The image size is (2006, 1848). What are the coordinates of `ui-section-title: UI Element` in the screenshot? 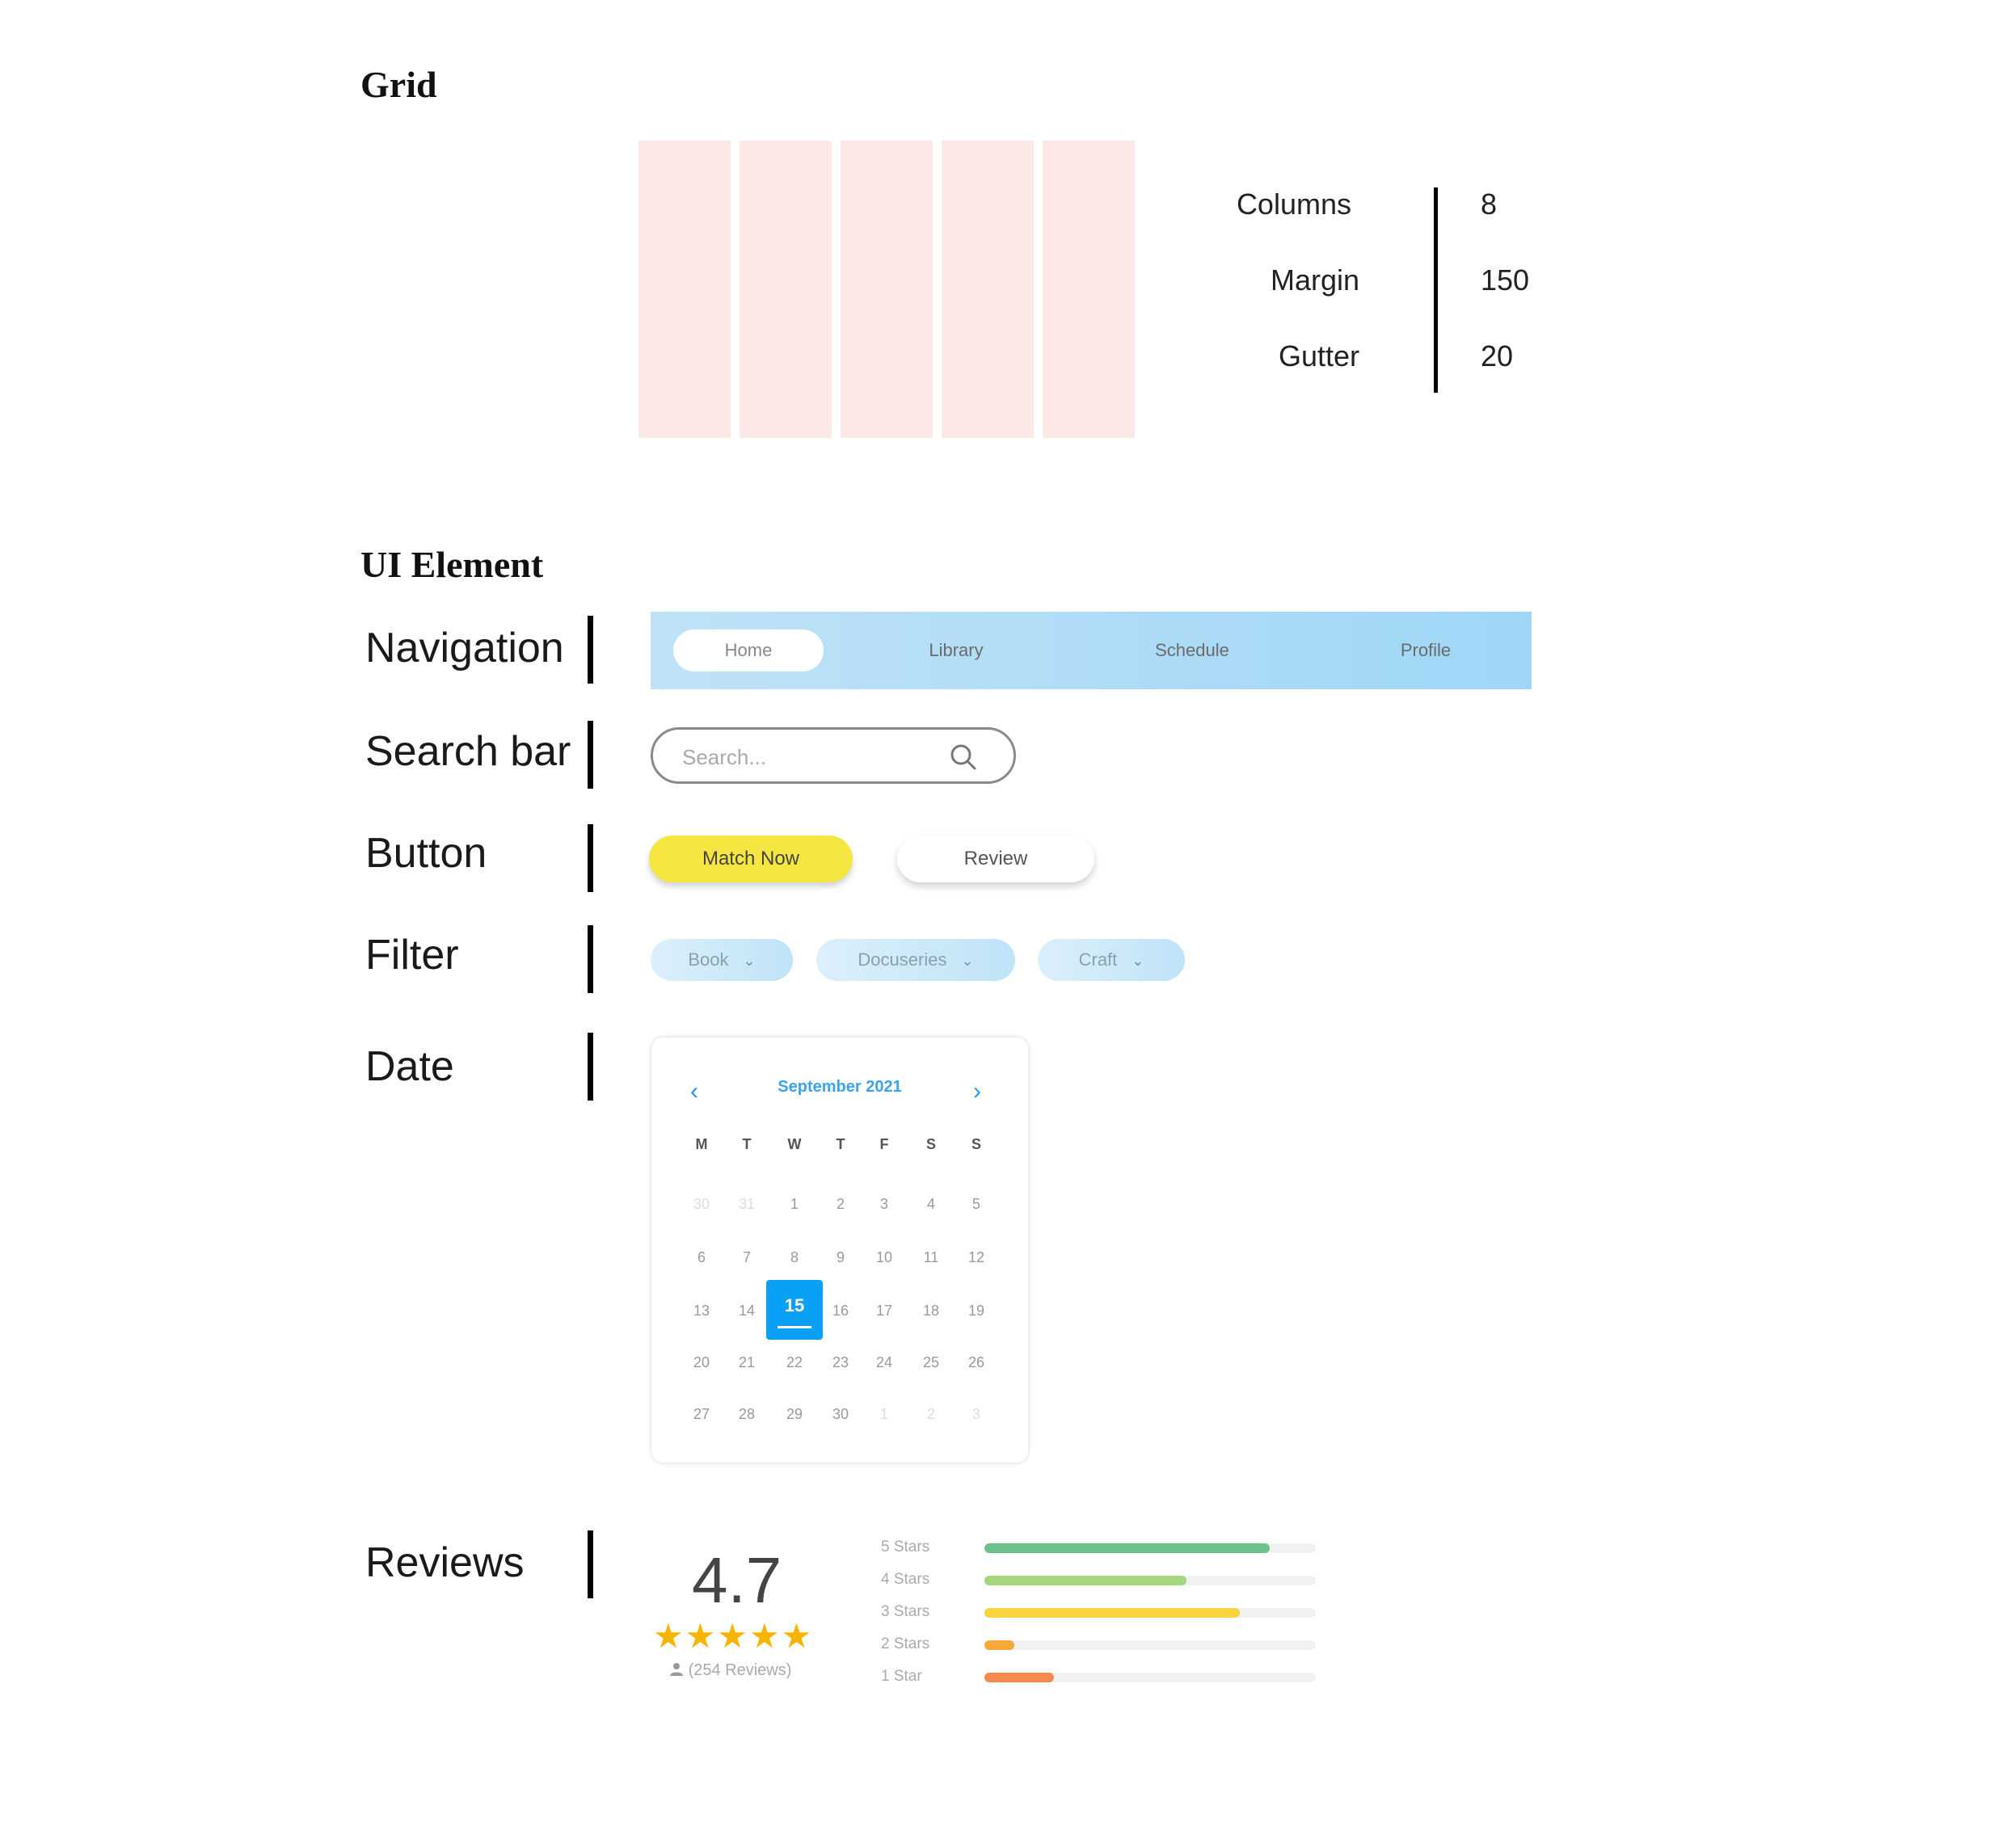 It's located at (452, 564).